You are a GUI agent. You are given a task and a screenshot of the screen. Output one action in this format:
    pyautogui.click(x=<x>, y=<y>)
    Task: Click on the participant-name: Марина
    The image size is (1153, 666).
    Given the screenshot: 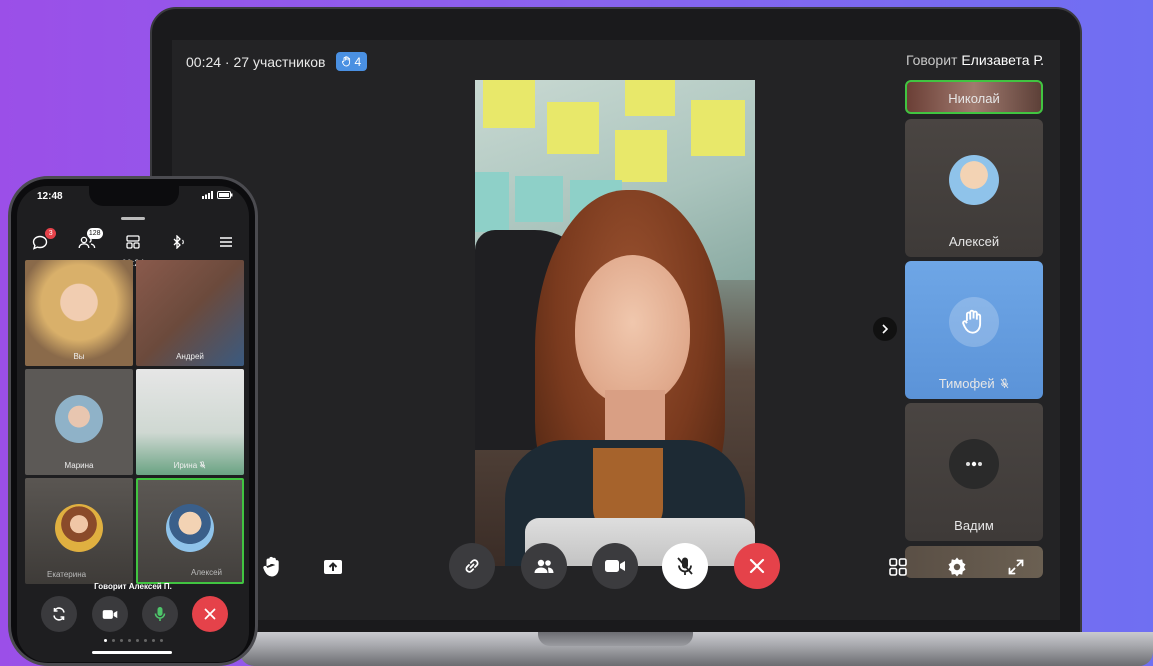 What is the action you would take?
    pyautogui.click(x=79, y=465)
    